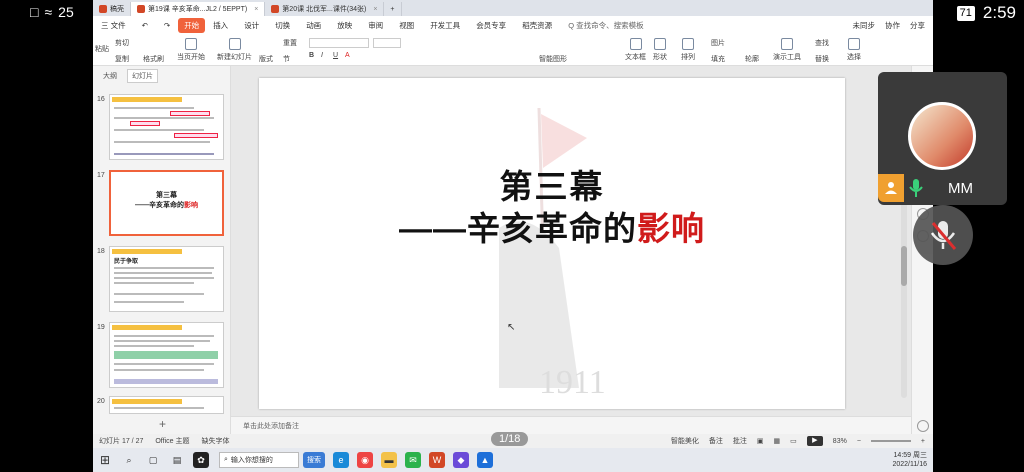 The height and width of the screenshot is (472, 1024). What do you see at coordinates (822, 59) in the screenshot?
I see `replace-button: 替换` at bounding box center [822, 59].